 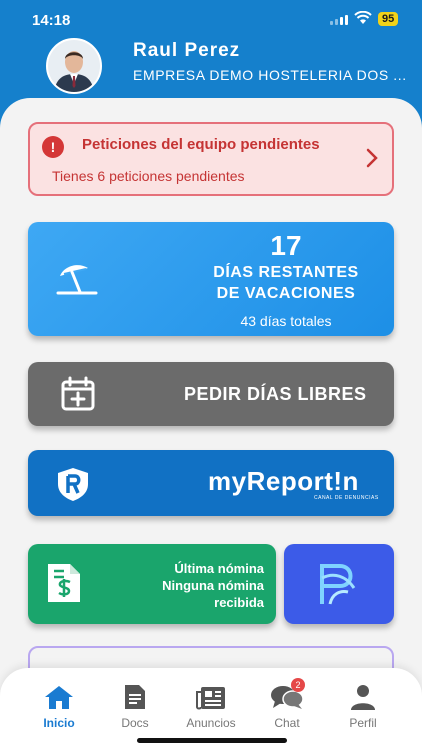 I want to click on tab-label: Anuncios, so click(x=211, y=723).